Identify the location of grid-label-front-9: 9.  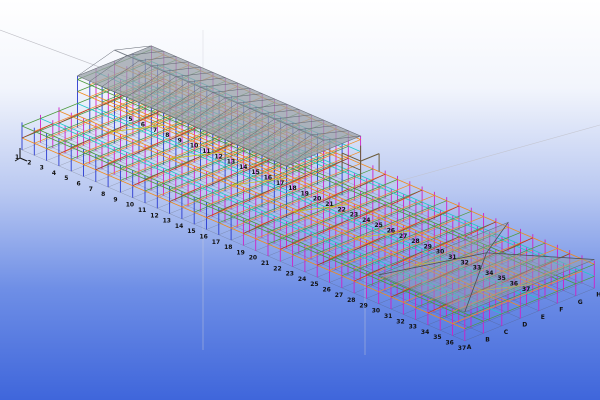
(115, 199).